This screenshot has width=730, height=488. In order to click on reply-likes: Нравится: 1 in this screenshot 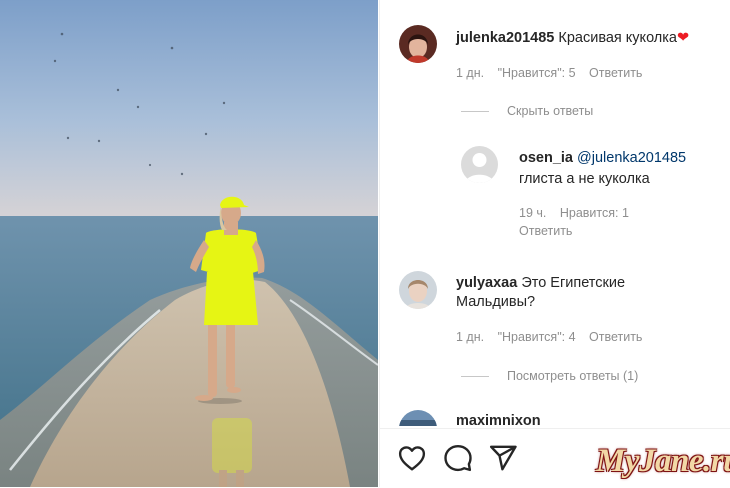, I will do `click(594, 213)`.